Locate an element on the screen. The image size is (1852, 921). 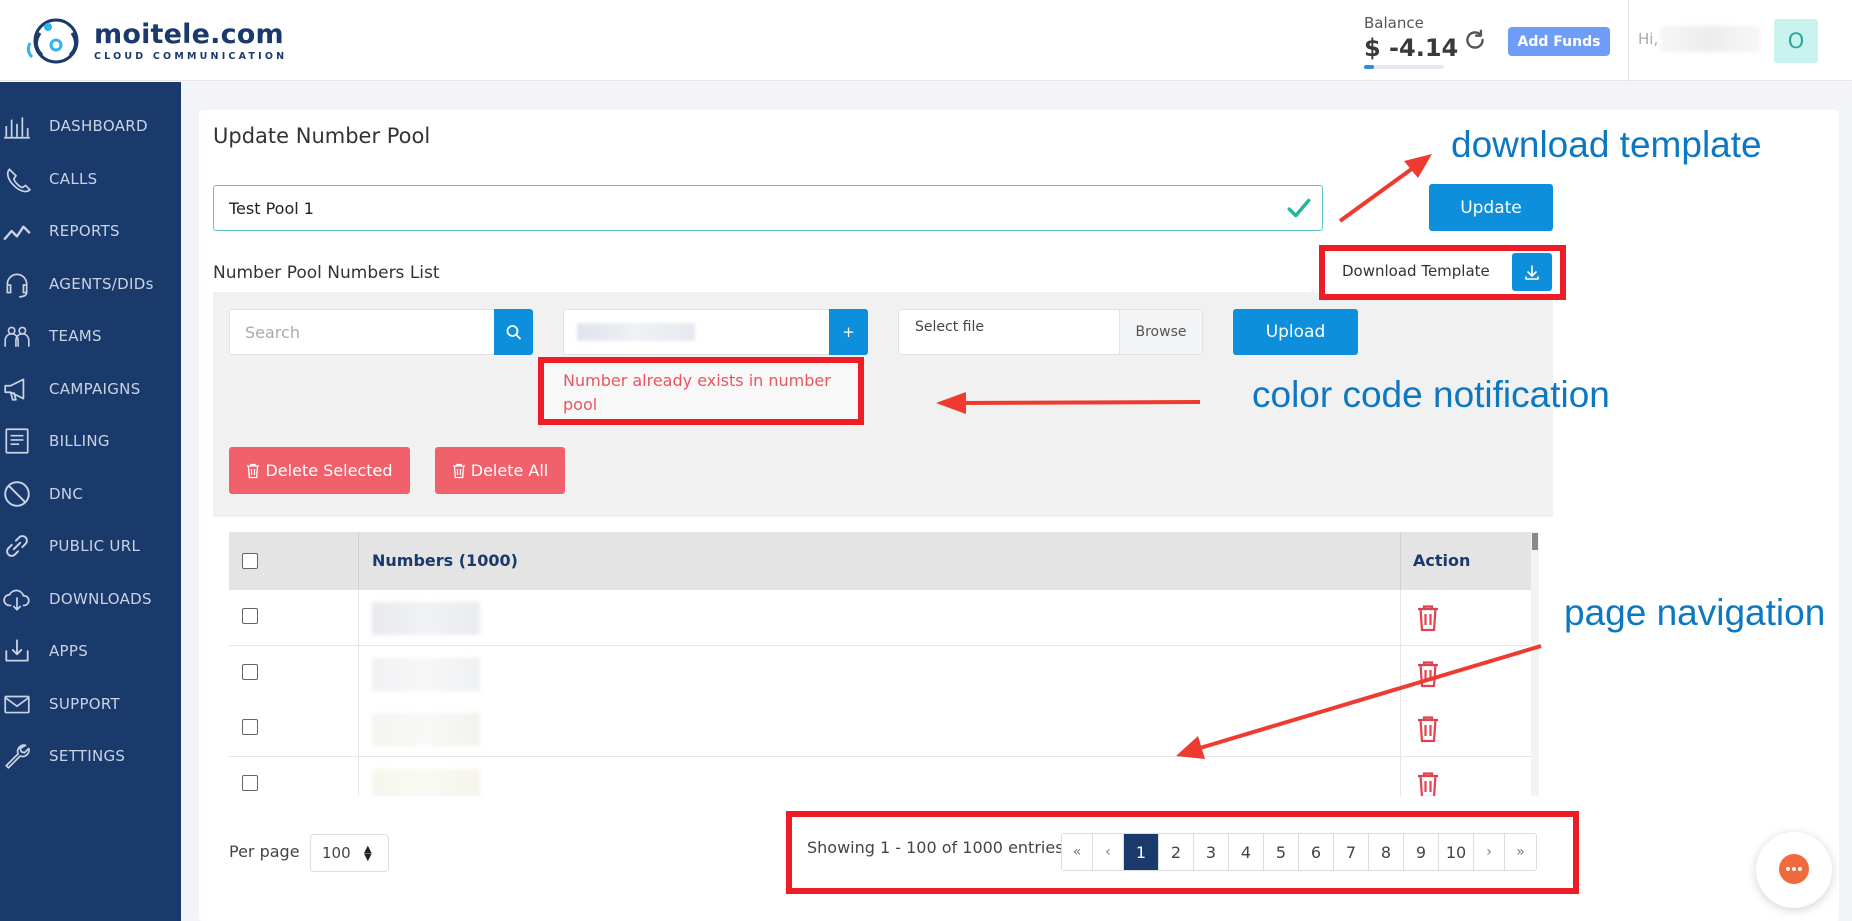
annotation-page-navigation: page navigation is located at coordinates (1695, 612).